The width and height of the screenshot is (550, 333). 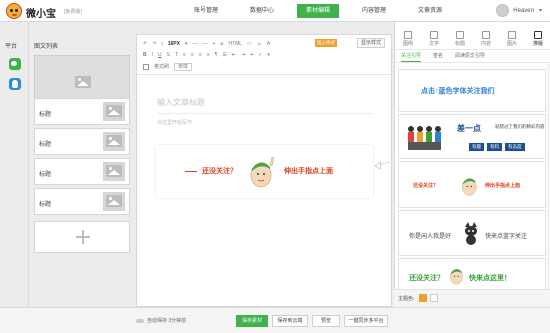 I want to click on title-input: 输入文章标题, so click(x=181, y=102).